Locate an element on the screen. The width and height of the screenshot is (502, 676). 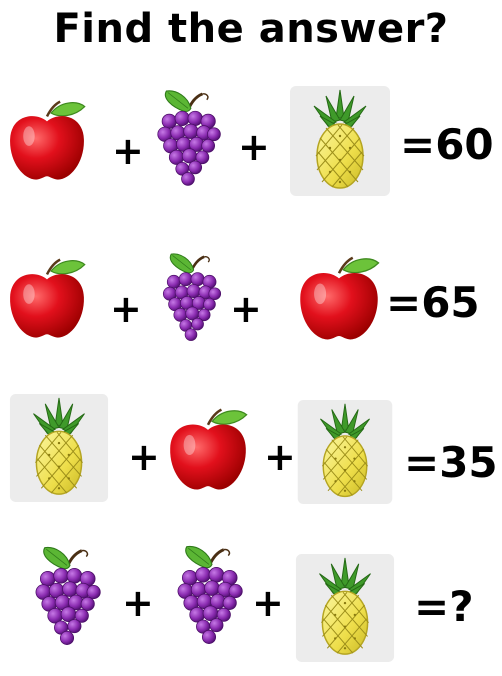
equation-result: =65 is located at coordinates (433, 302).